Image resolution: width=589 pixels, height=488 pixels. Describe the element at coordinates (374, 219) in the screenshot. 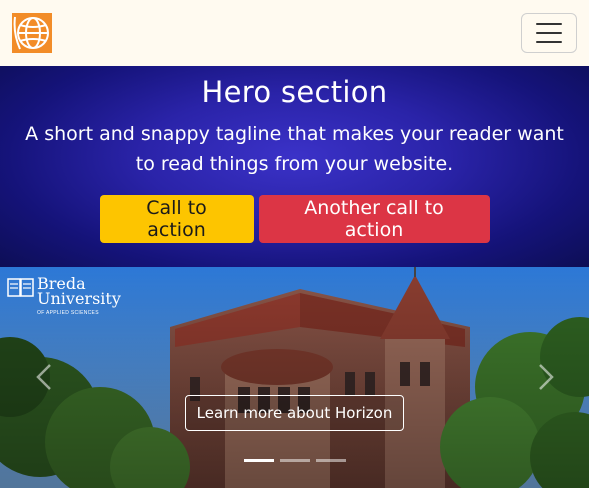

I see `another-call-to-action-button: Another call to action` at that location.